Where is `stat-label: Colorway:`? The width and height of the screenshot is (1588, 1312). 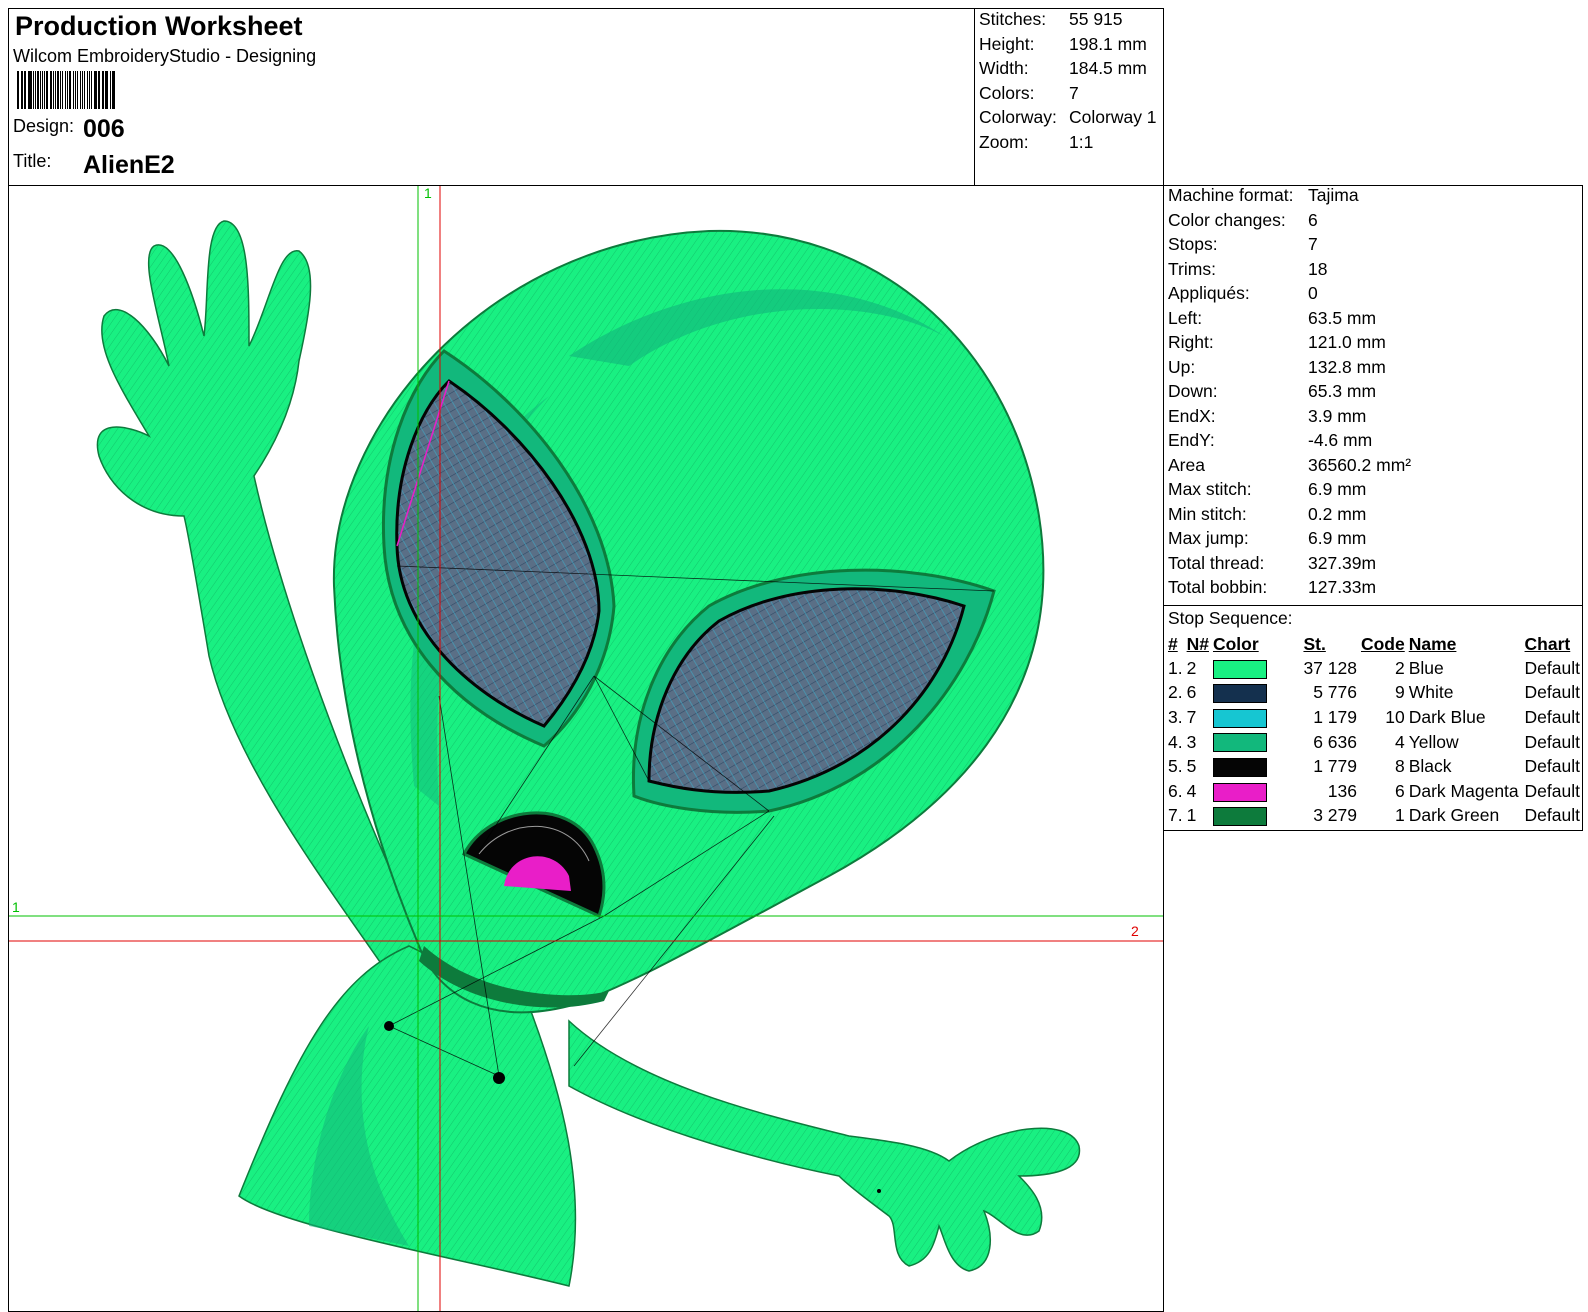 stat-label: Colorway: is located at coordinates (1018, 117).